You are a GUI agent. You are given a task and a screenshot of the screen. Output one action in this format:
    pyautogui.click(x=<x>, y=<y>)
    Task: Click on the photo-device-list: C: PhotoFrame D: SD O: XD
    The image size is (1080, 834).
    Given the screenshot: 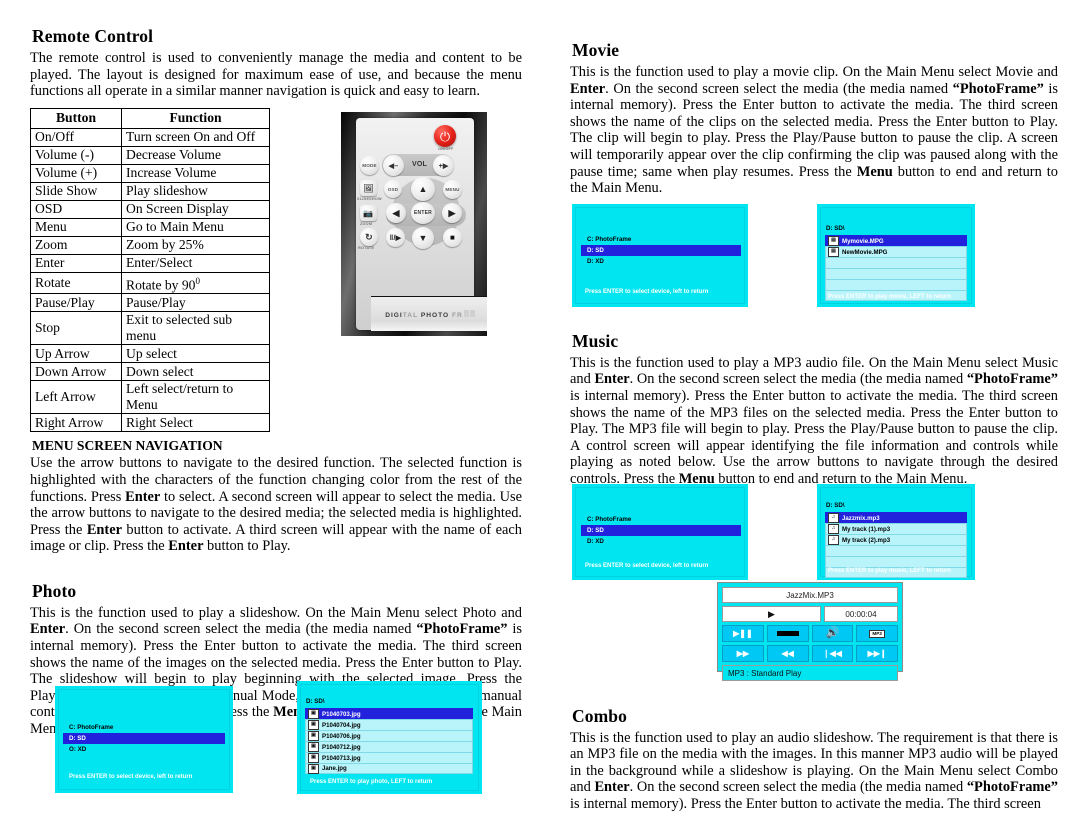 What is the action you would take?
    pyautogui.click(x=144, y=738)
    